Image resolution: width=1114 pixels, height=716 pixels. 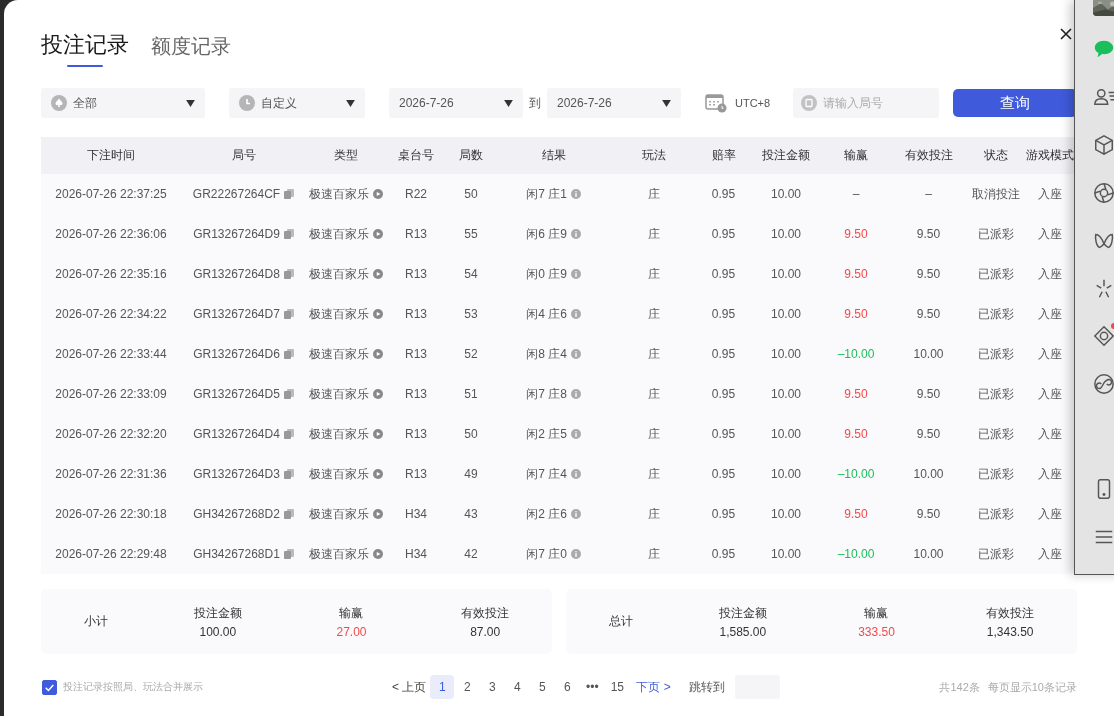 I want to click on diamond-icon, so click(x=1103, y=336).